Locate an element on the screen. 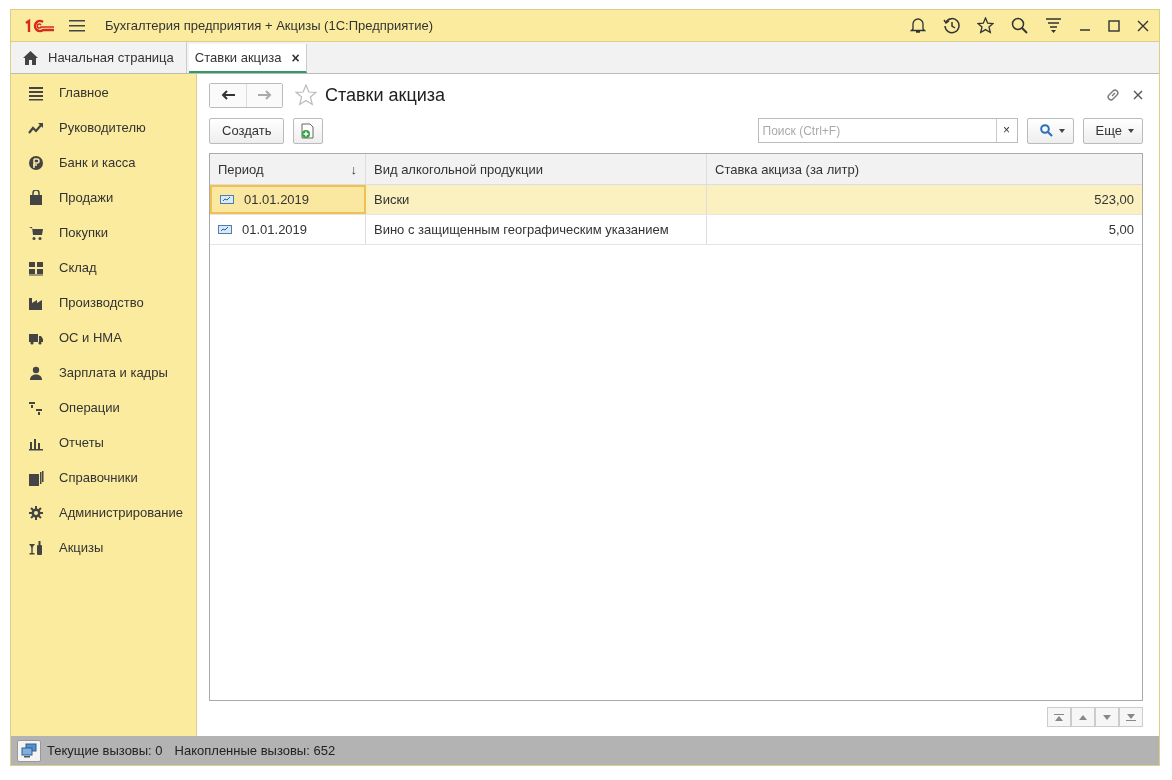 Image resolution: width=1172 pixels, height=780 pixels. document-add-icon is located at coordinates (308, 130).